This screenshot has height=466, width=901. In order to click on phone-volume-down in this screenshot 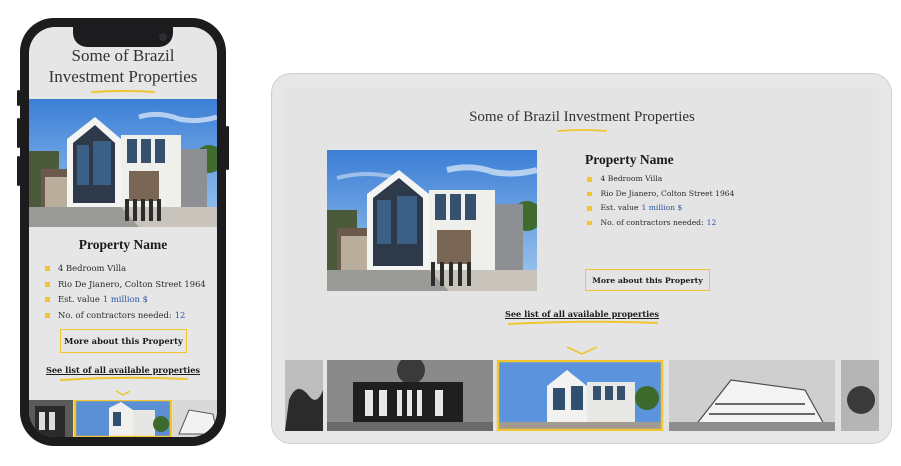, I will do `click(18, 171)`.